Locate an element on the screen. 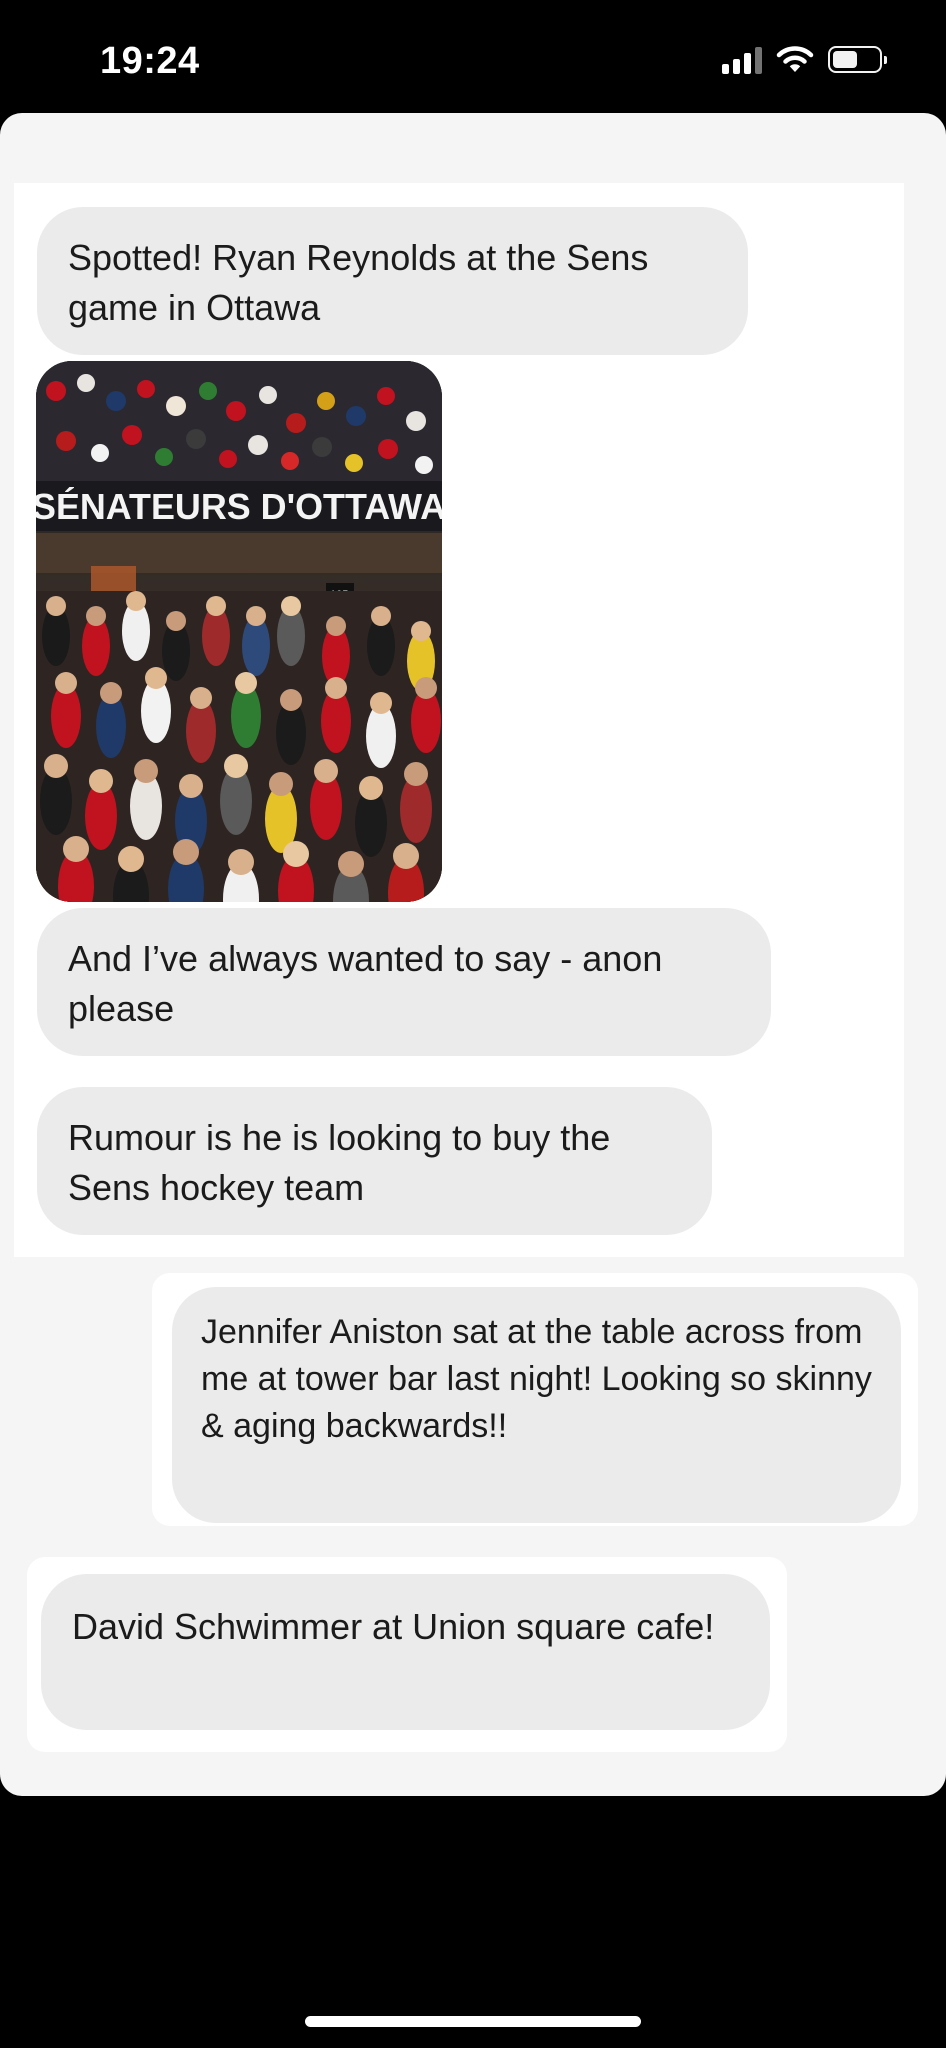  hockey-crowd-photo: SÉNATEURS D'OTTAWA 105 is located at coordinates (239, 631).